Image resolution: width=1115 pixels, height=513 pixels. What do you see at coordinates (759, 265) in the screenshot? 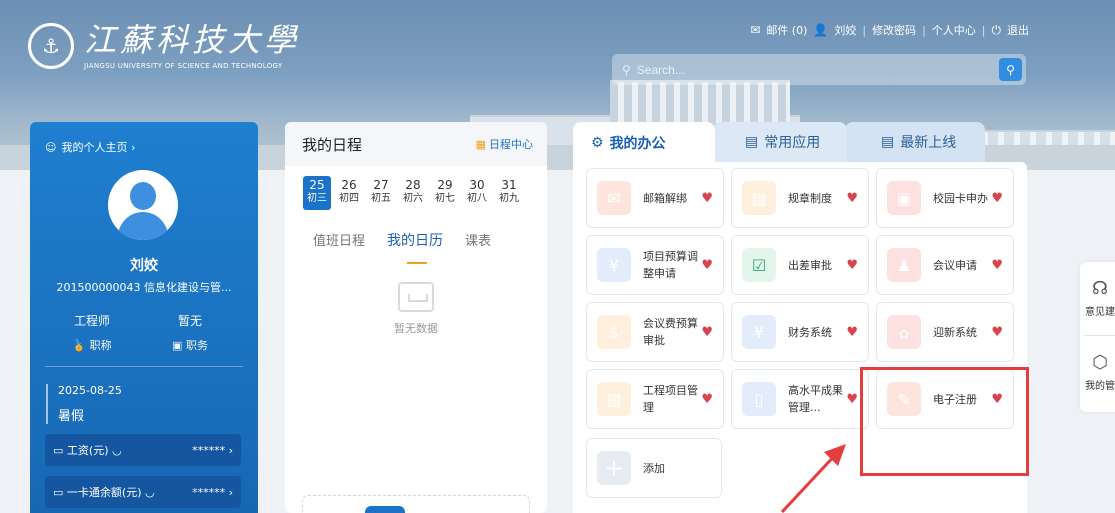
I see `checklist-icon: ☑` at bounding box center [759, 265].